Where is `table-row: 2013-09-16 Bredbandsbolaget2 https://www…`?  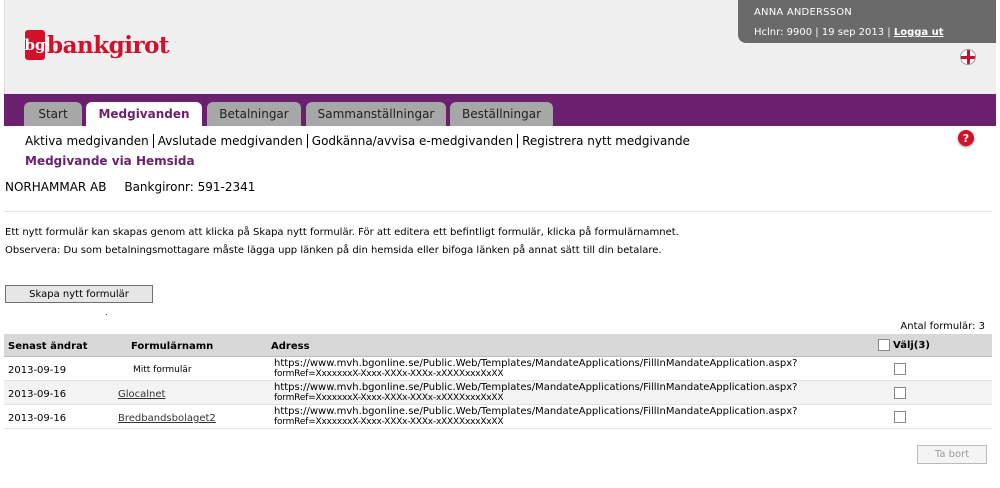
table-row: 2013-09-16 Bredbandsbolaget2 https://www… is located at coordinates (498, 417).